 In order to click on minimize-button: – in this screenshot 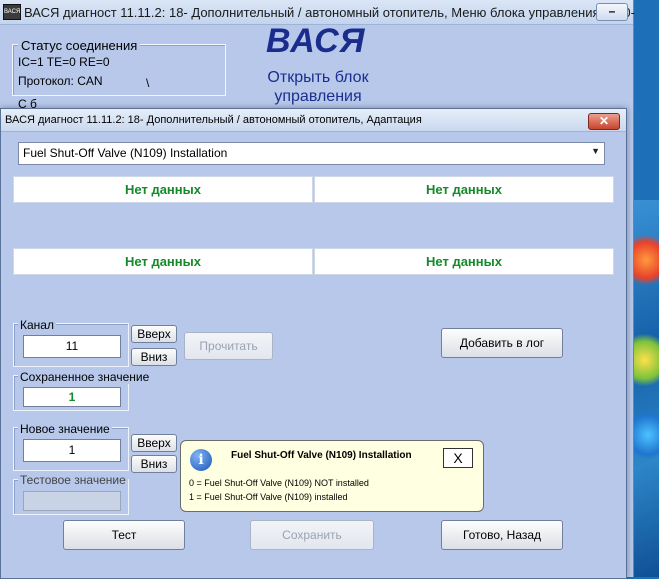, I will do `click(612, 12)`.